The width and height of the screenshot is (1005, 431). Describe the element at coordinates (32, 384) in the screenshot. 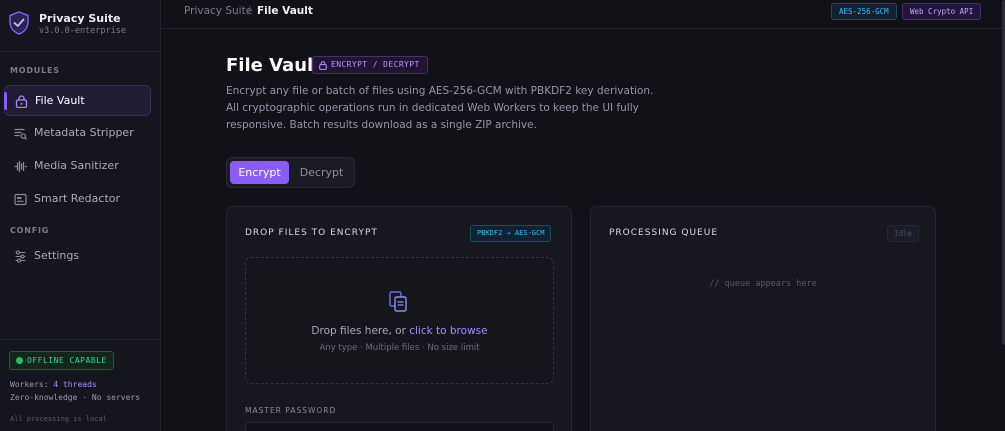

I see `workers-prefix: Workers:` at that location.